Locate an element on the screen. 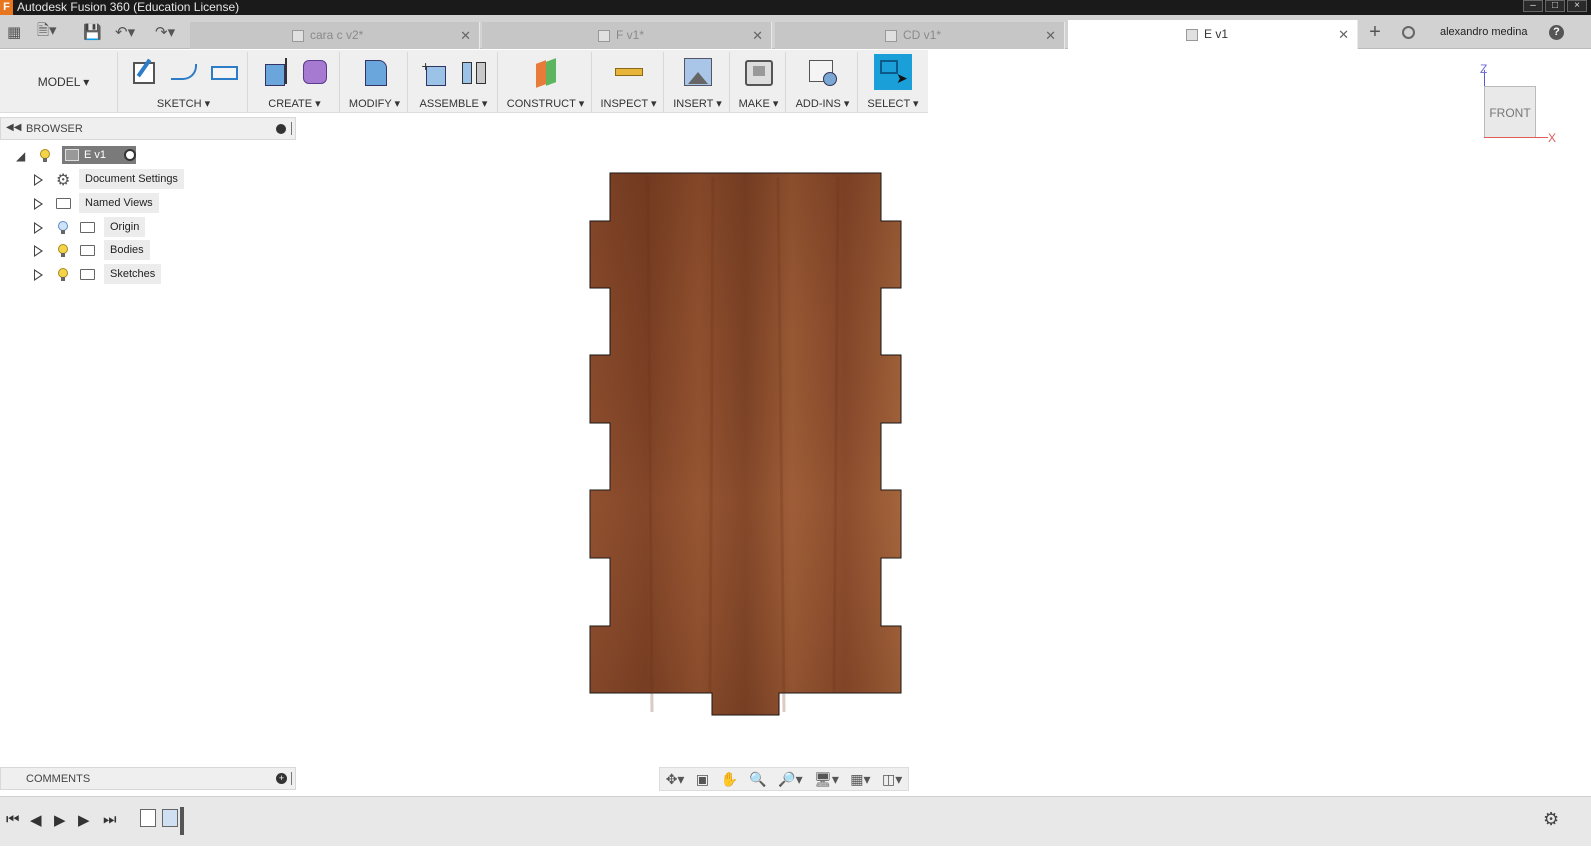 This screenshot has width=1591, height=854. browser-item-named-views: Named Views is located at coordinates (114, 204).